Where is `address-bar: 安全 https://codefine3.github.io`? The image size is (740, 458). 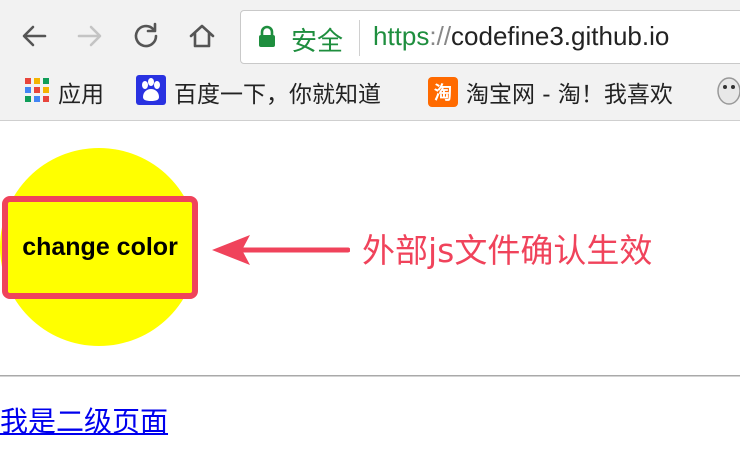
address-bar: 安全 https://codefine3.github.io is located at coordinates (490, 37).